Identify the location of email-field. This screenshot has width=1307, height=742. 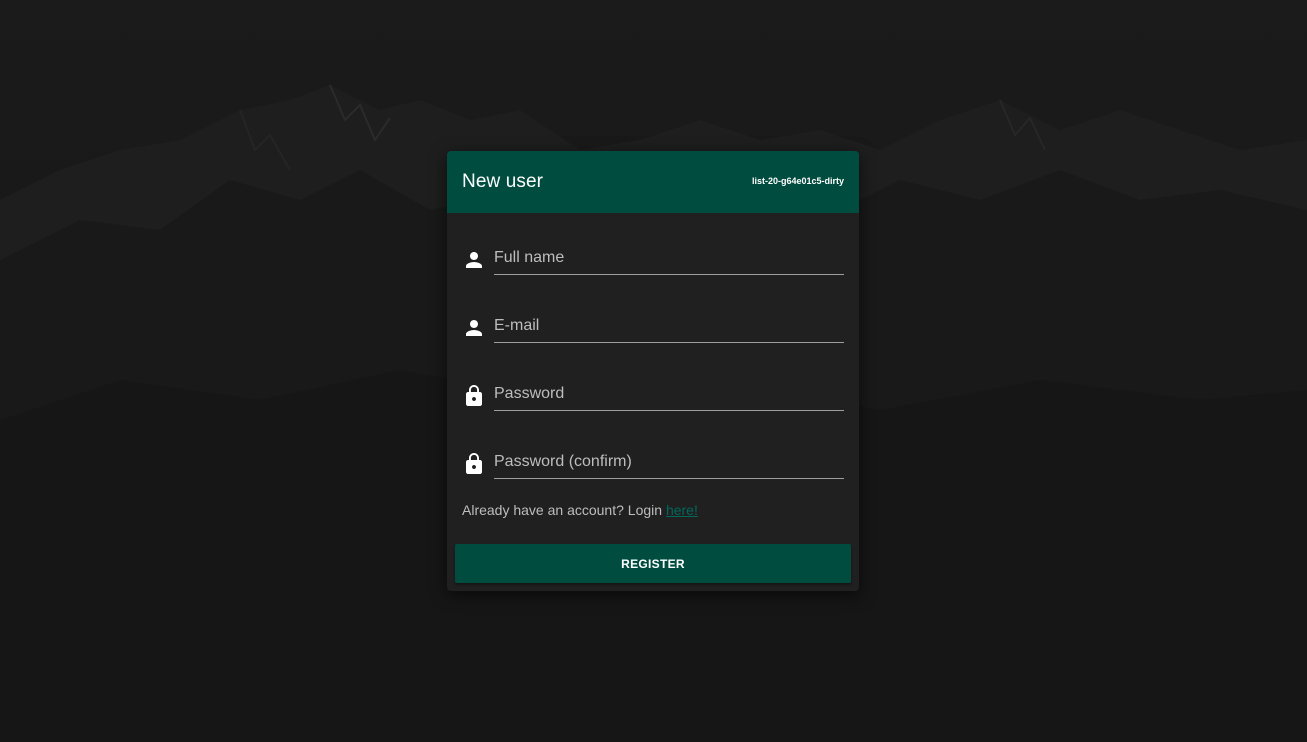
(653, 330).